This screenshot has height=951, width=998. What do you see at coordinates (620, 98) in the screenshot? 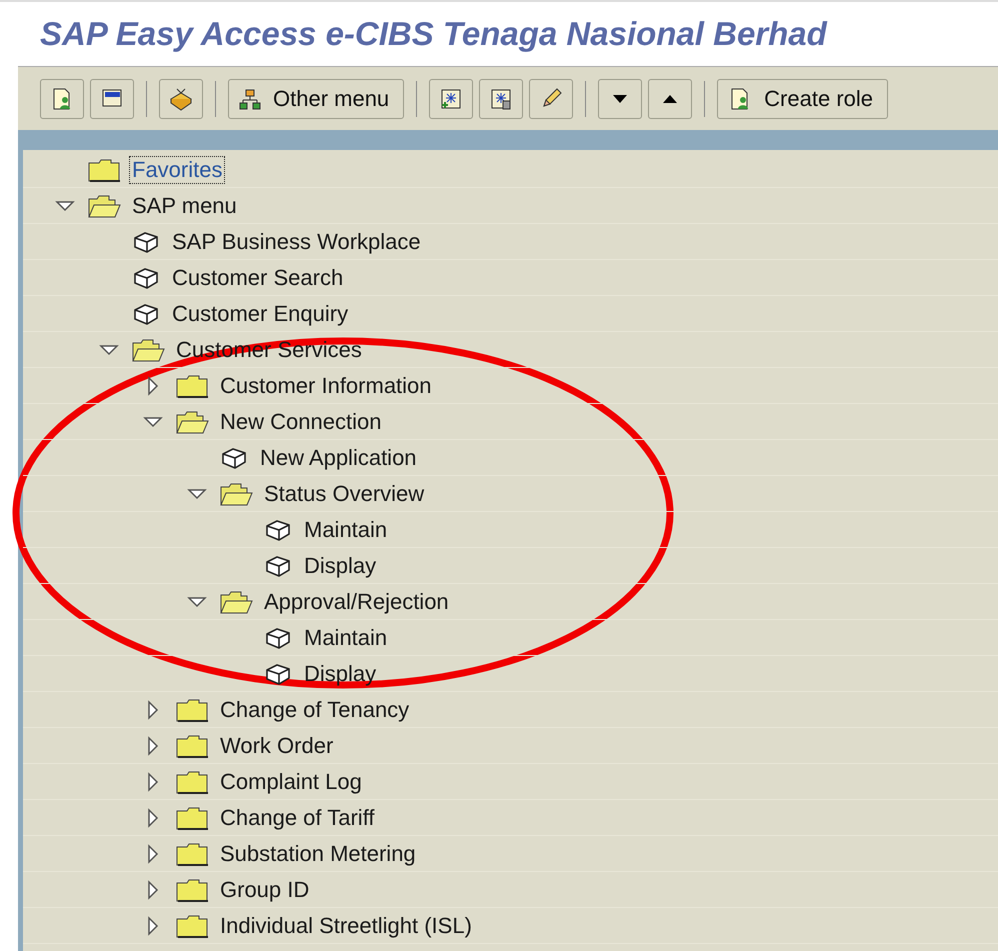
I see `move-down-button` at bounding box center [620, 98].